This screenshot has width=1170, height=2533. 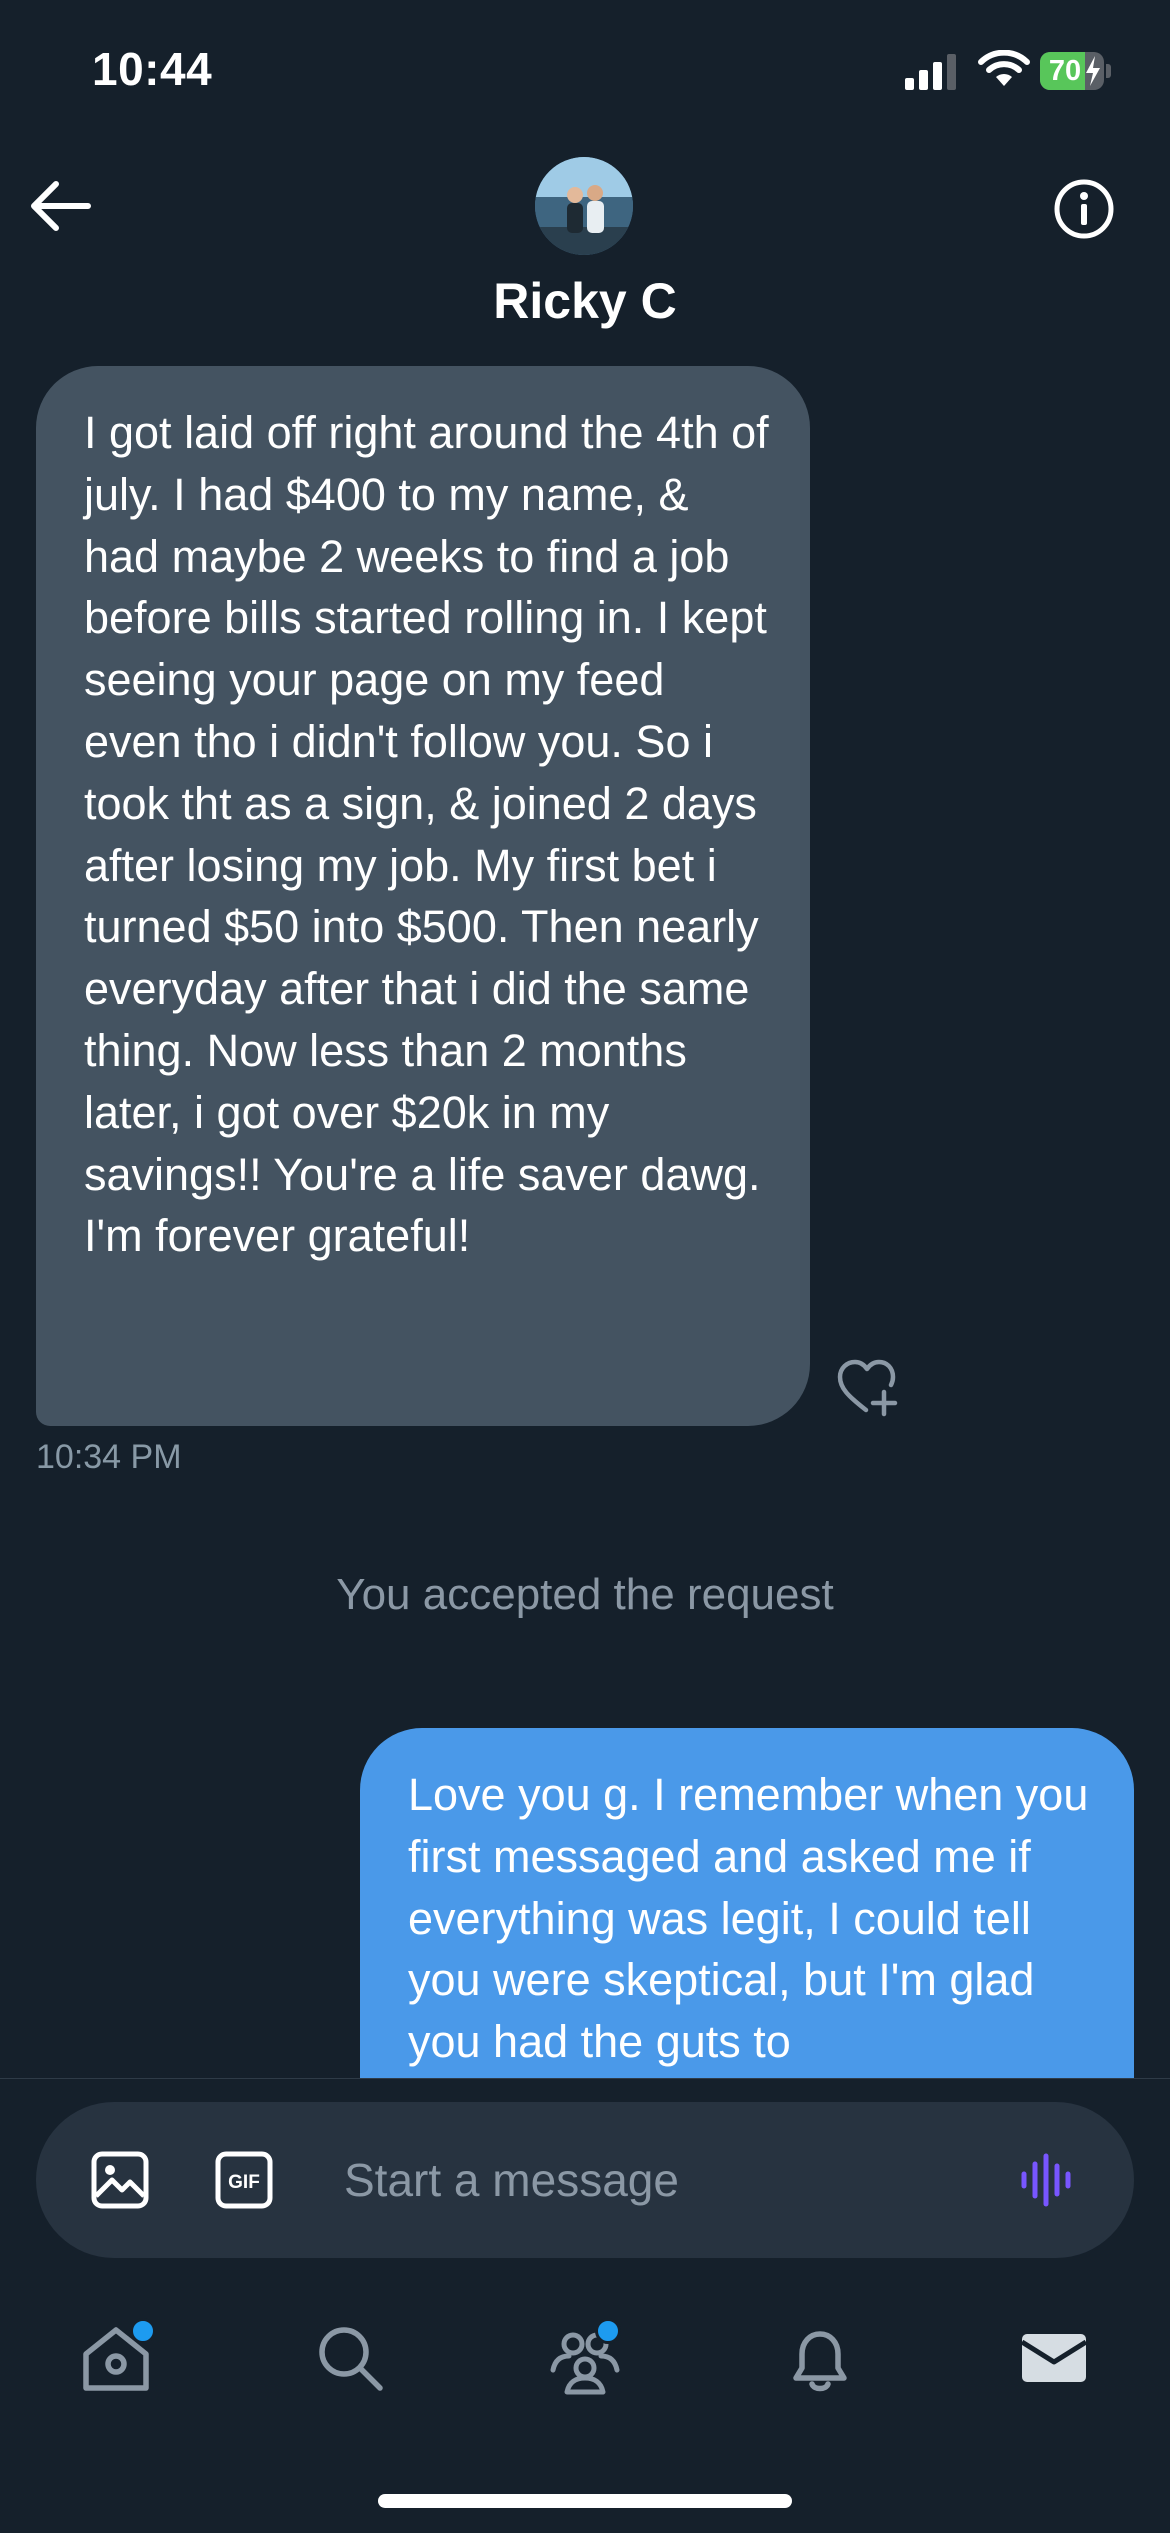 I want to click on info-circle-icon, so click(x=1084, y=209).